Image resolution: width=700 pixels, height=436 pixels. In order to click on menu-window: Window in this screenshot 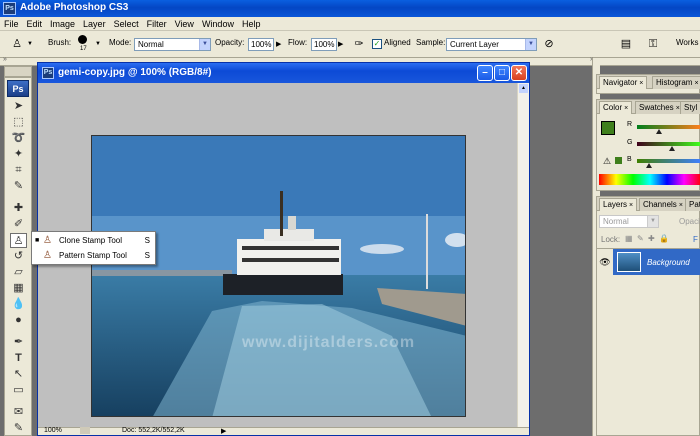, I will do `click(218, 23)`.